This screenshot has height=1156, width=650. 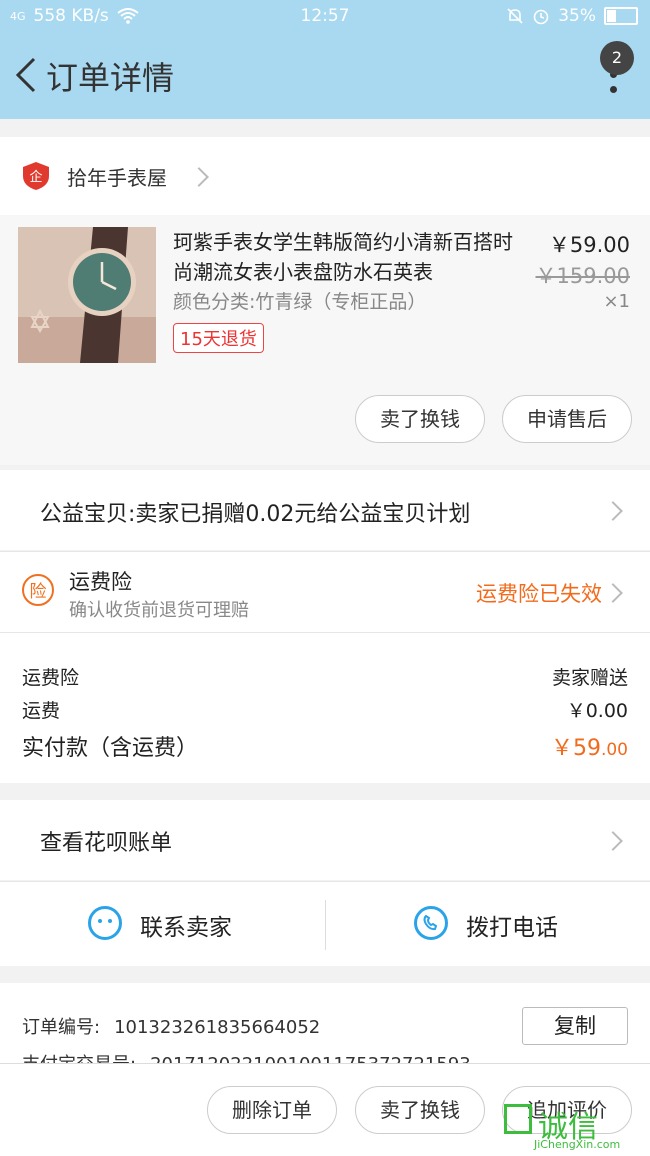 I want to click on watch-image, so click(x=87, y=295).